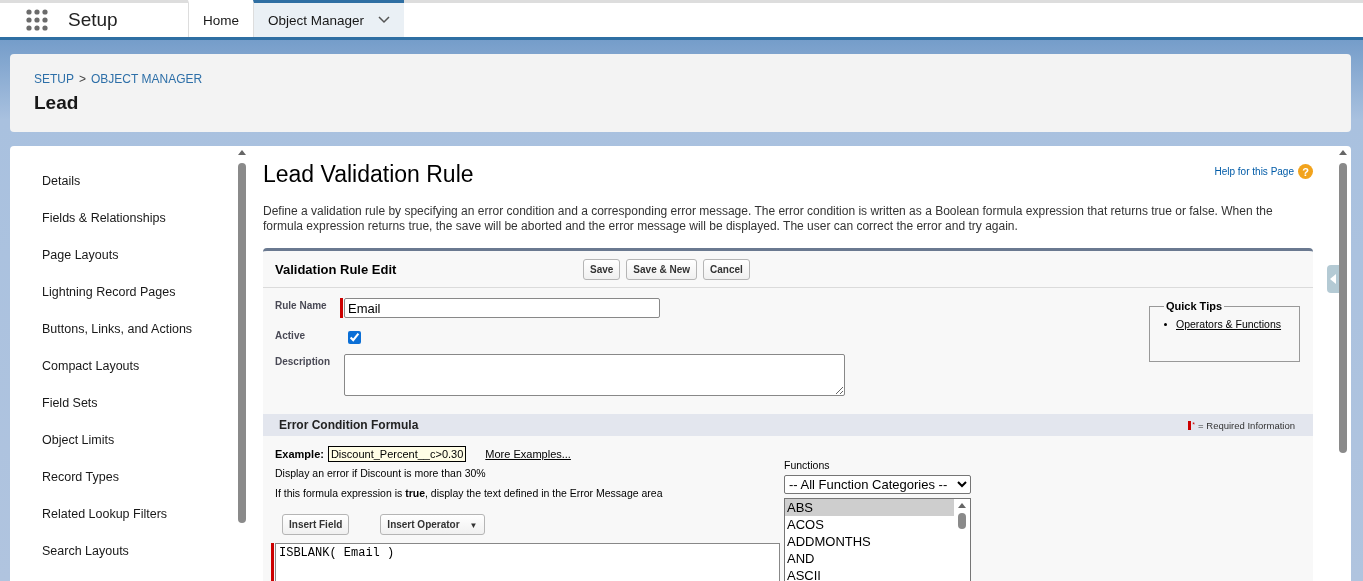 The image size is (1363, 581). Describe the element at coordinates (299, 454) in the screenshot. I see `example-label: Example:` at that location.